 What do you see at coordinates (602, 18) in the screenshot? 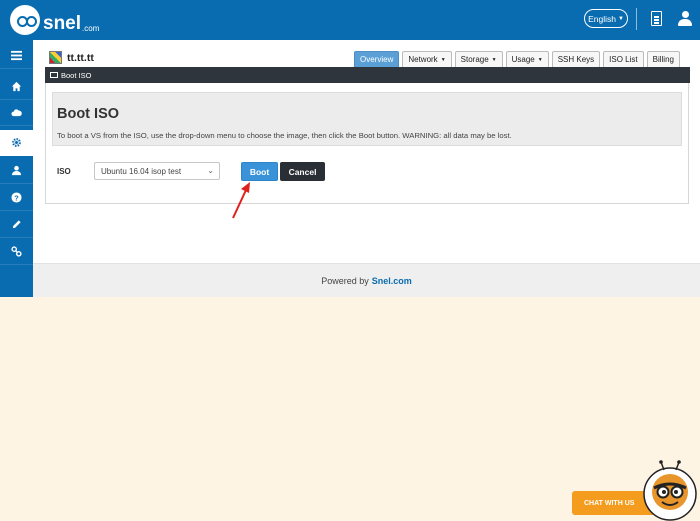
I see `language-label: English` at bounding box center [602, 18].